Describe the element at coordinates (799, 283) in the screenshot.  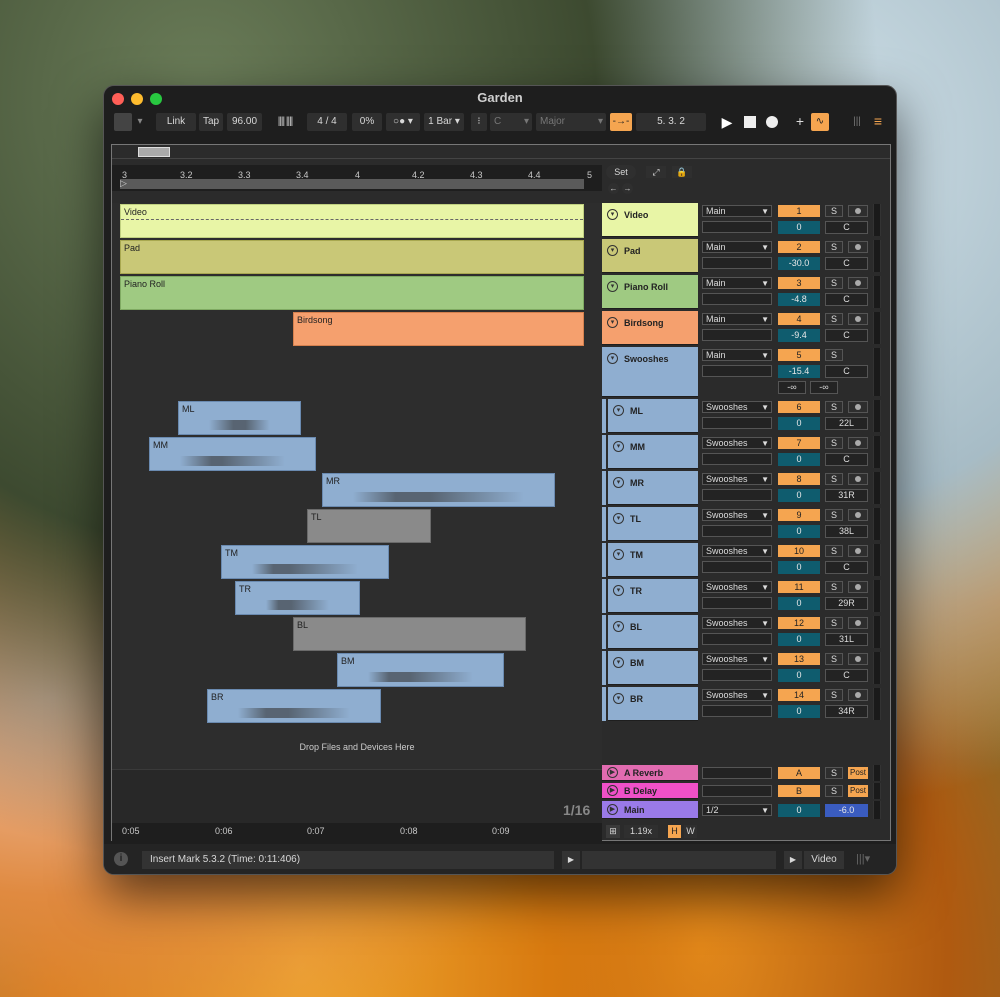
I see `track-activator: 3` at that location.